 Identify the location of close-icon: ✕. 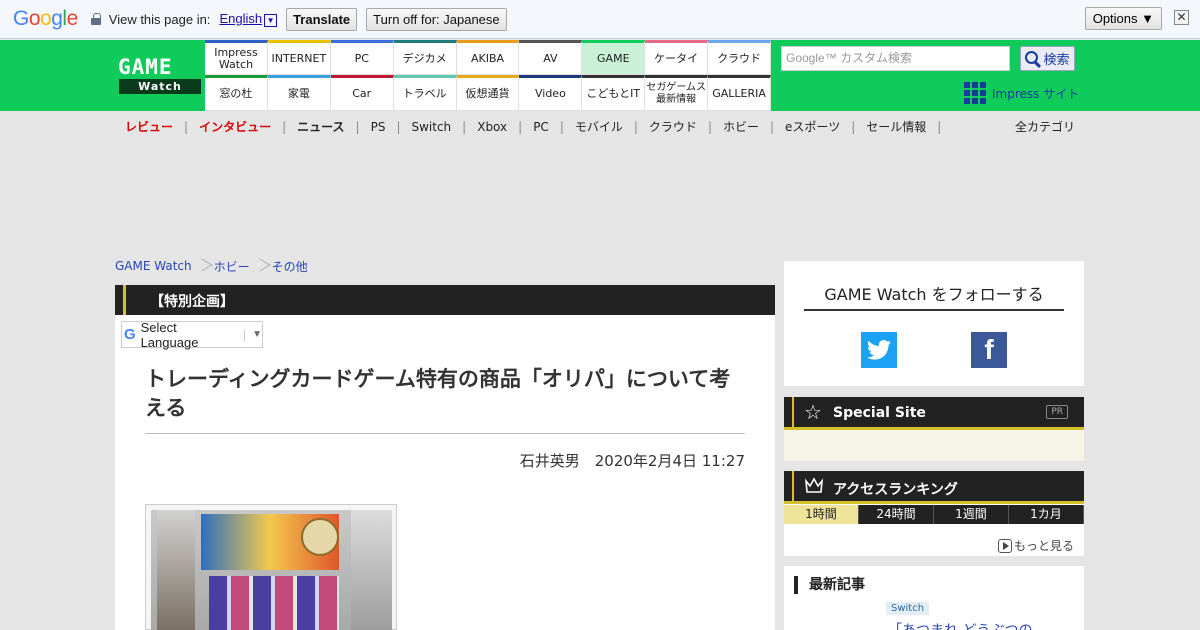
(1181, 17).